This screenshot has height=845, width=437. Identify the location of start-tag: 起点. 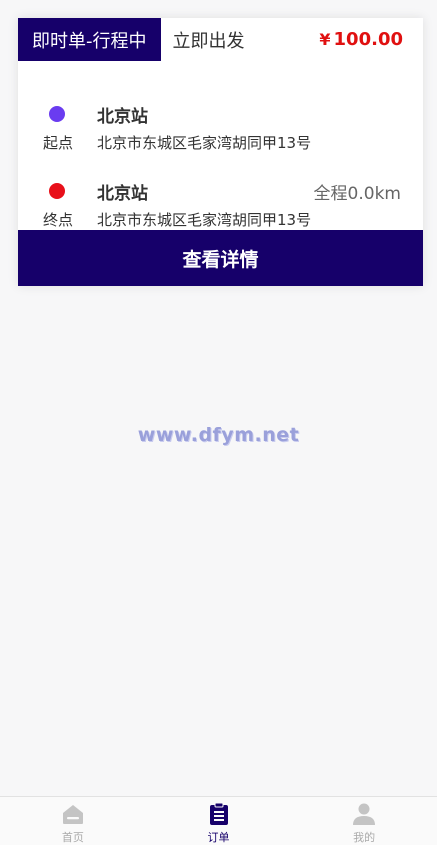
(57, 143).